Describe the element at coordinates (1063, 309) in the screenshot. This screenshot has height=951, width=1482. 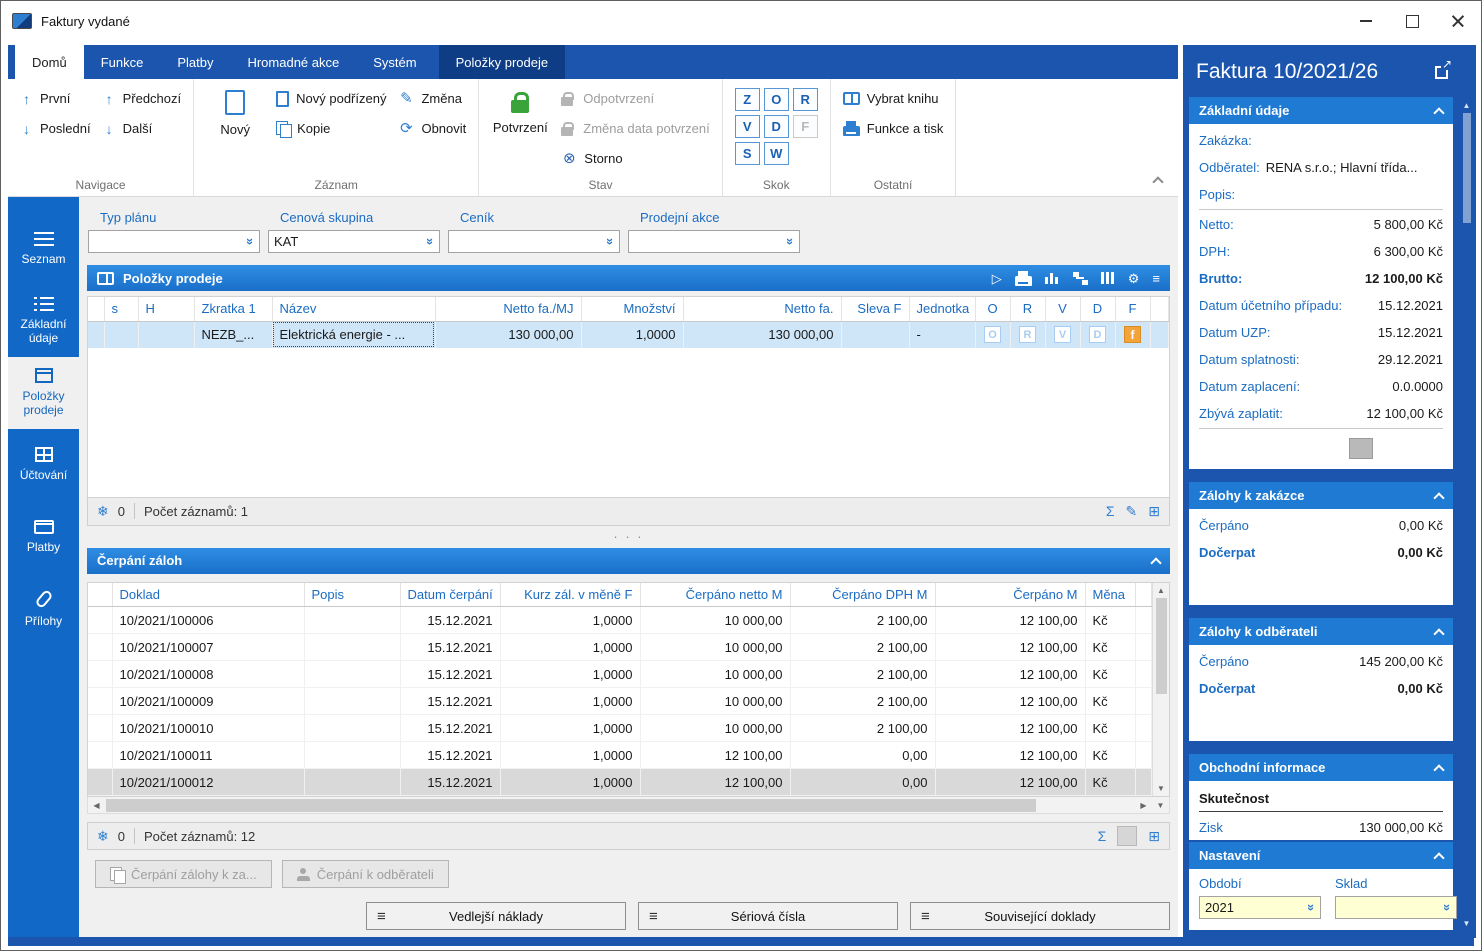
I see `column-header: V` at that location.